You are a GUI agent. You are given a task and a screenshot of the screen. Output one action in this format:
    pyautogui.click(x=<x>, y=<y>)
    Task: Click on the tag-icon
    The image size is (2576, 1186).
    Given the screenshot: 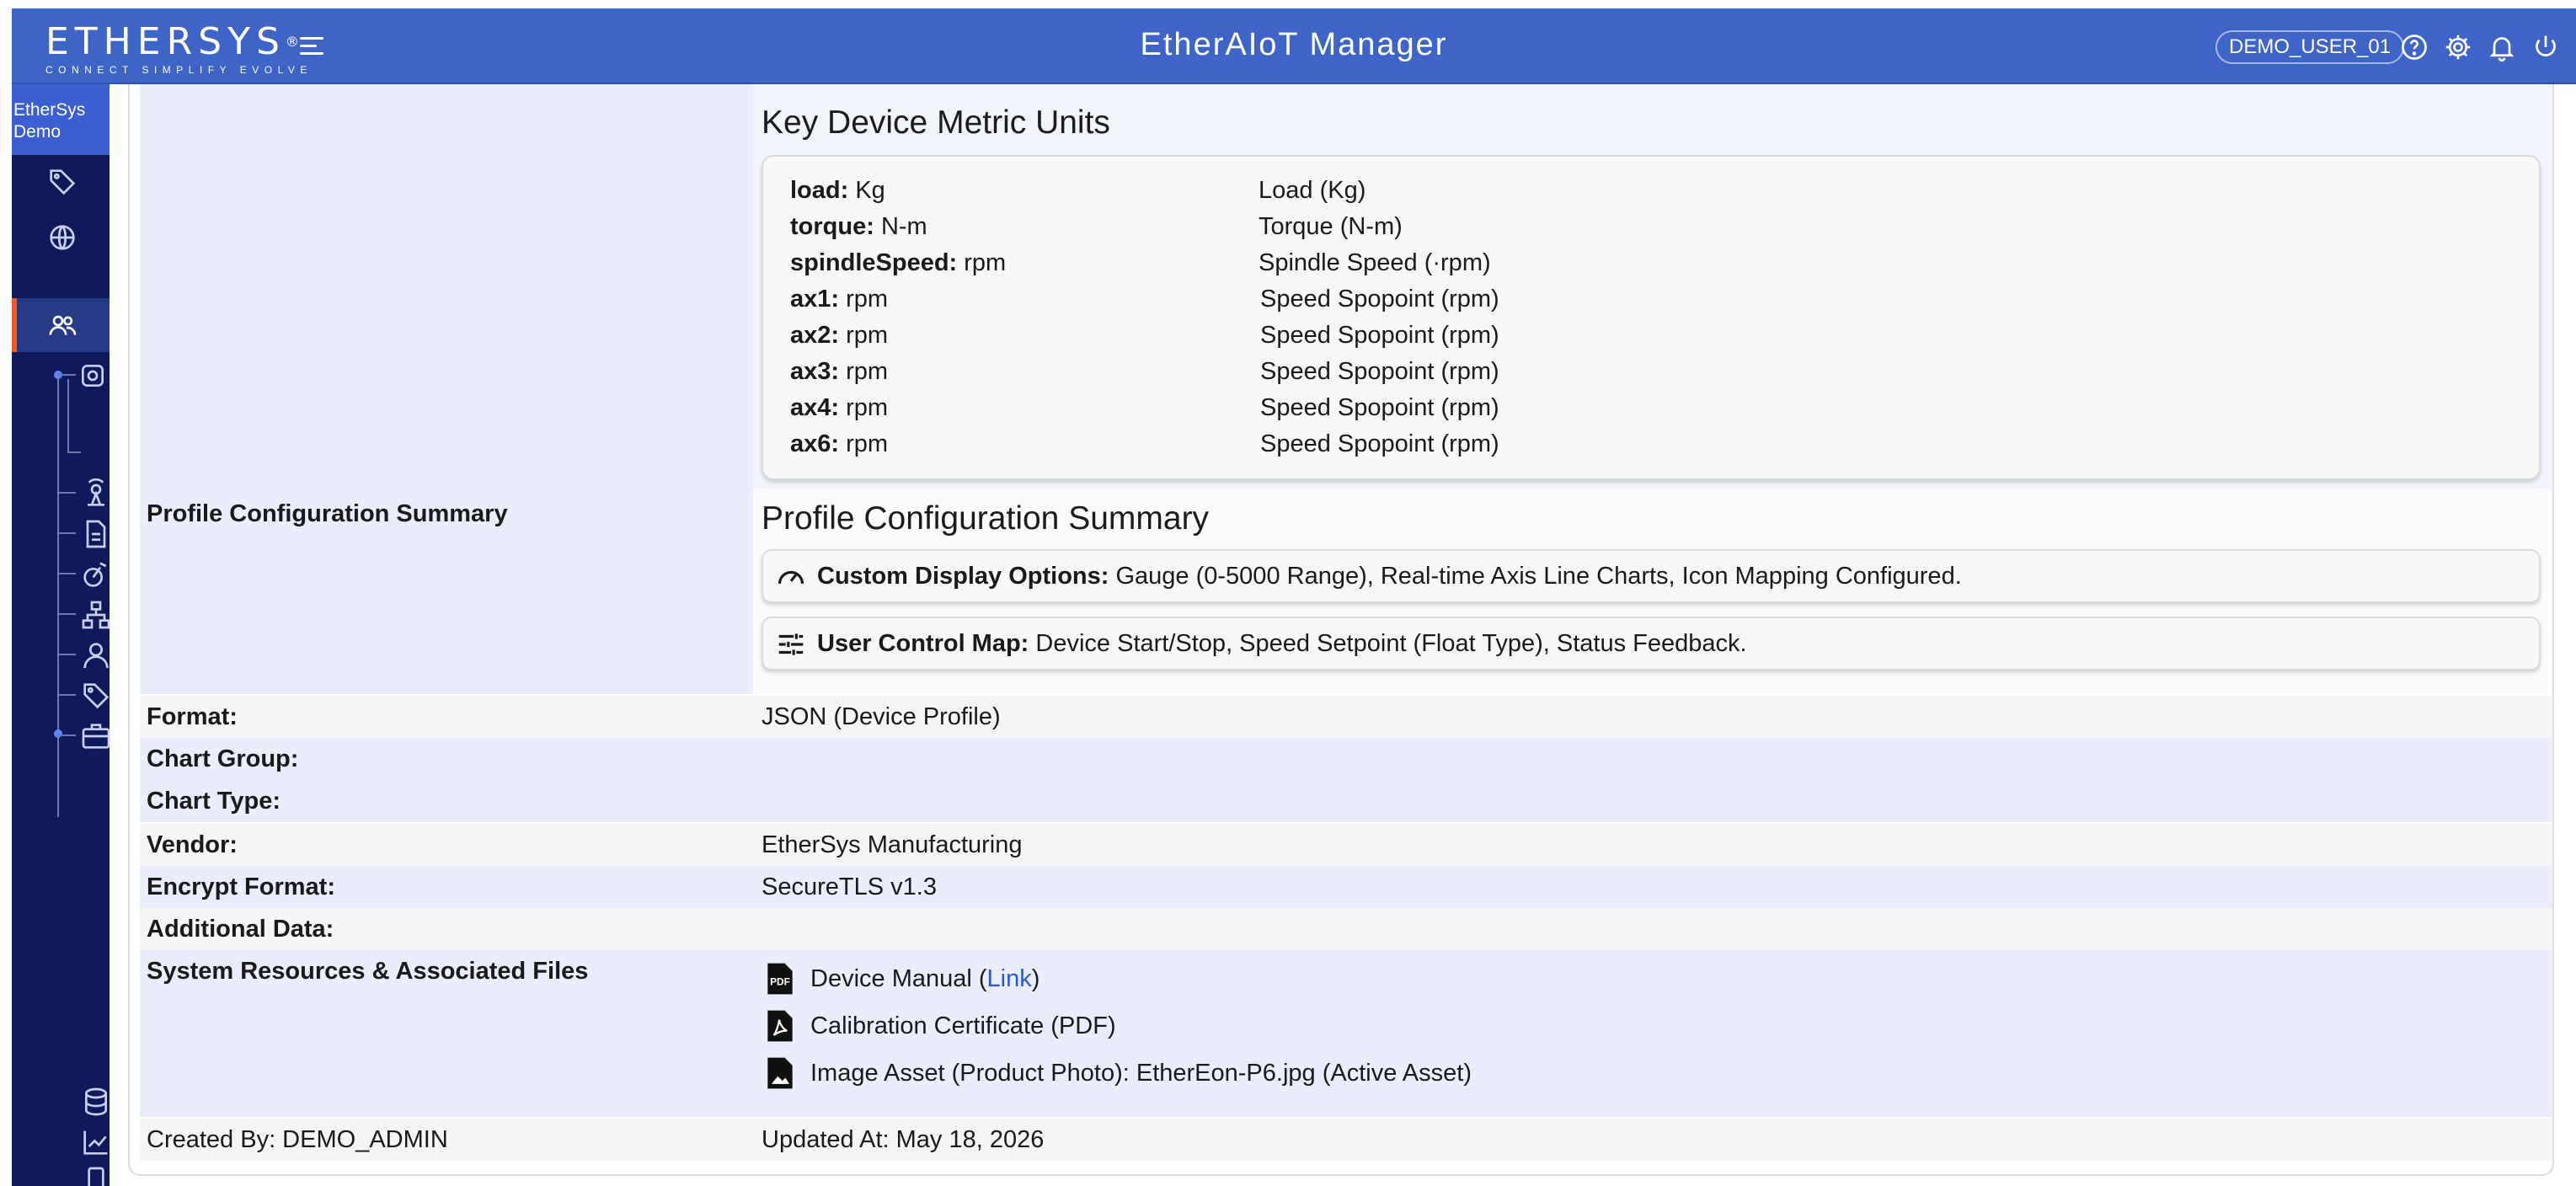 What is the action you would take?
    pyautogui.click(x=62, y=182)
    